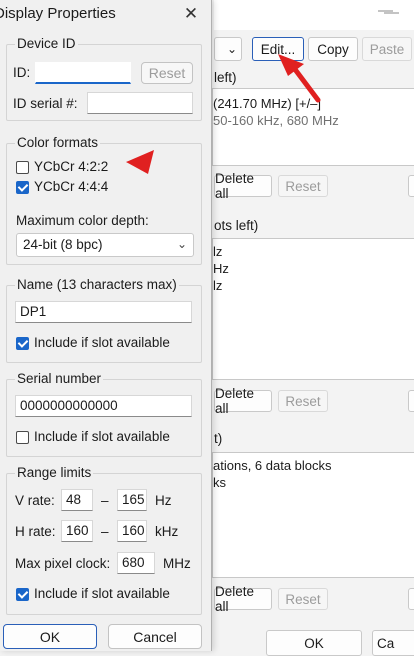 The image size is (414, 656). I want to click on arrow-shaft, so click(306, 84).